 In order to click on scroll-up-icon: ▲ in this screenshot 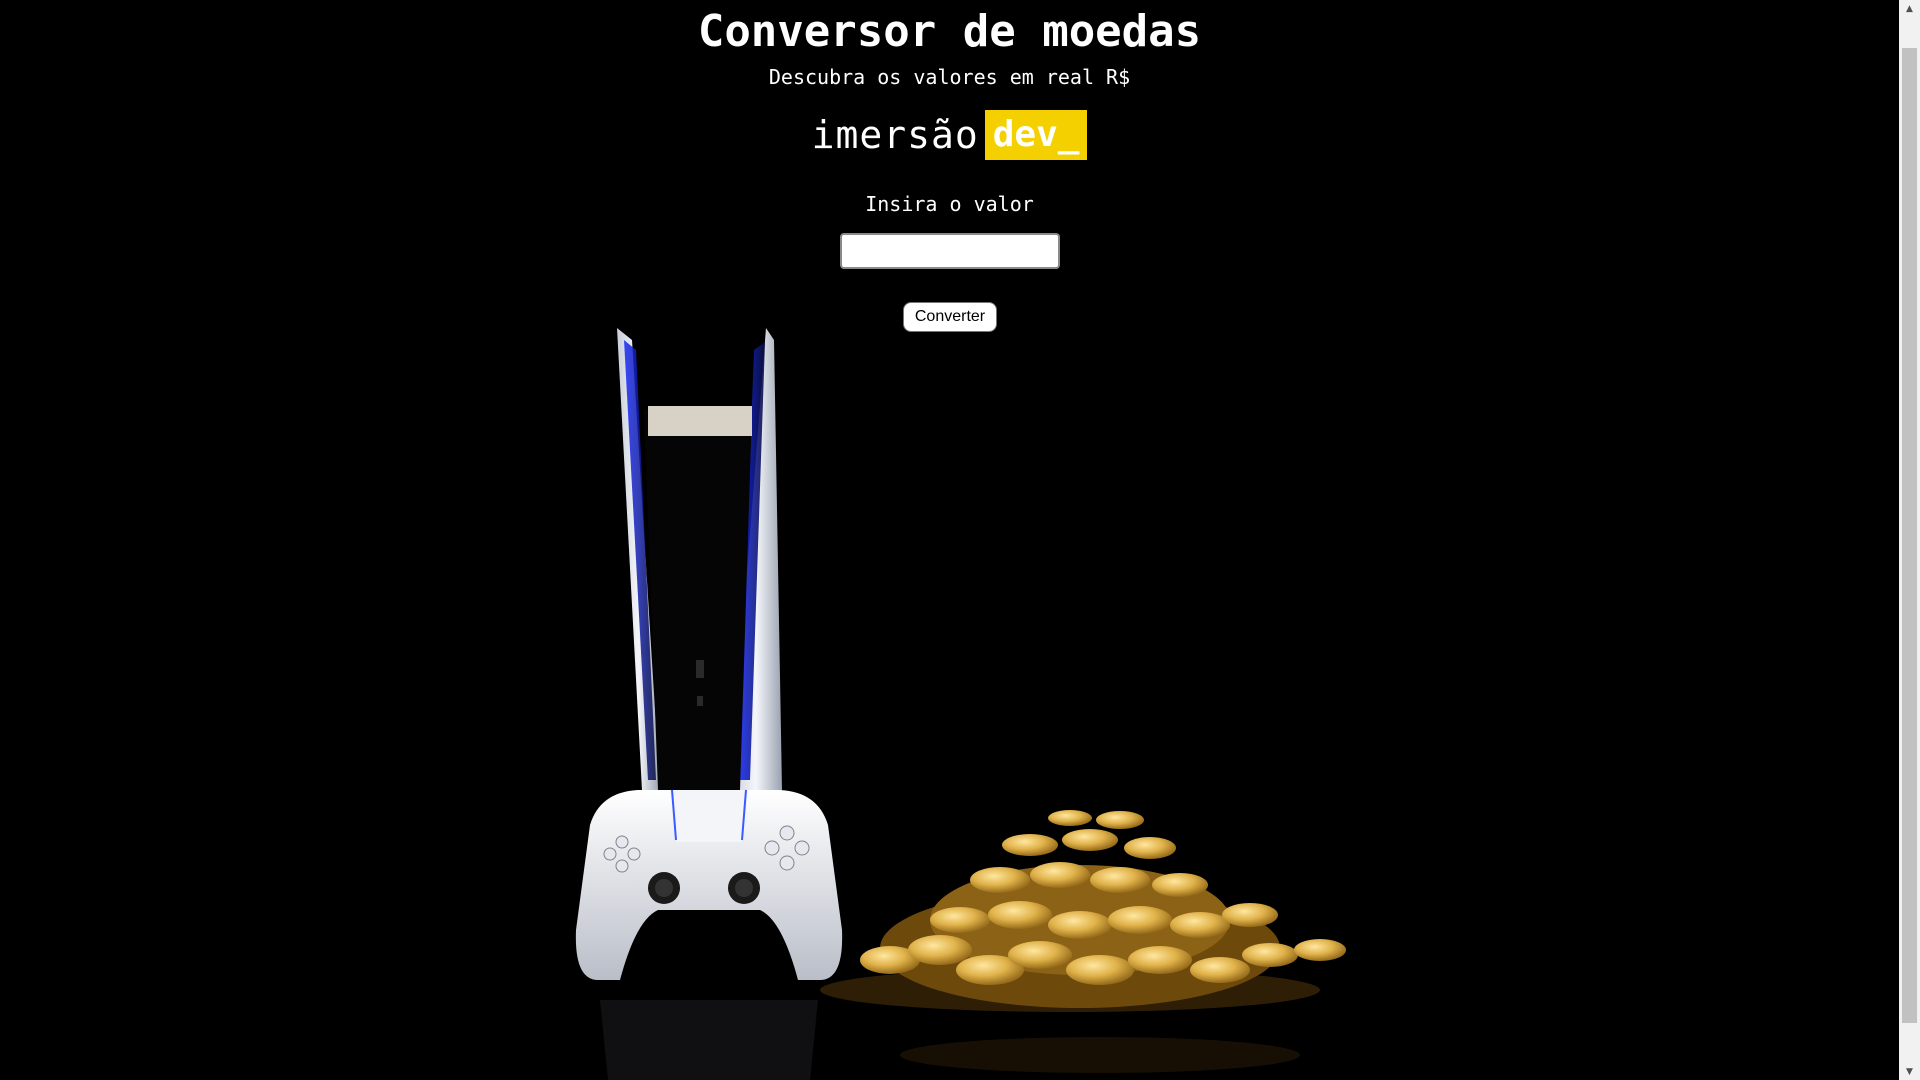, I will do `click(1909, 8)`.